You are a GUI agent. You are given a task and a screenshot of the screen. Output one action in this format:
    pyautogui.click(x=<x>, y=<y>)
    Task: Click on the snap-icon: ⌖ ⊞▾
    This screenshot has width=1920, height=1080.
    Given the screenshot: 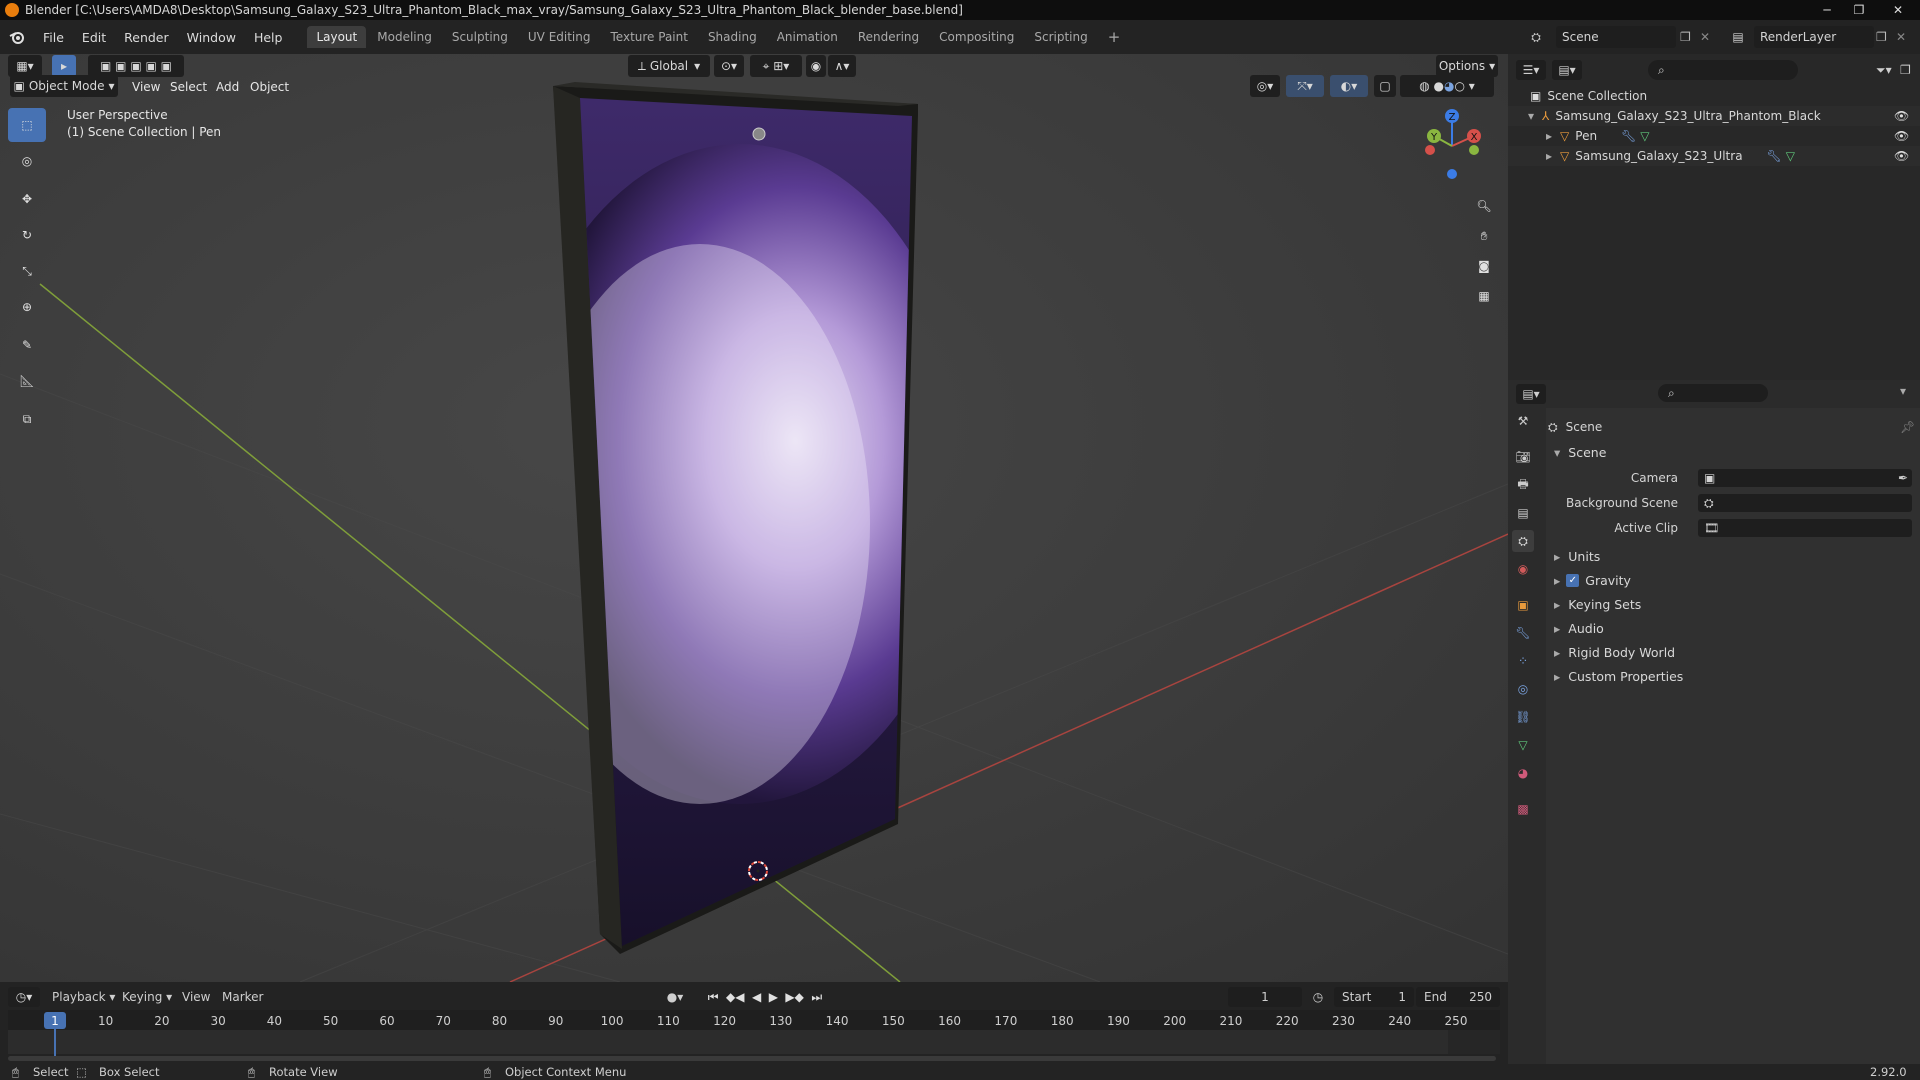 What is the action you would take?
    pyautogui.click(x=776, y=66)
    